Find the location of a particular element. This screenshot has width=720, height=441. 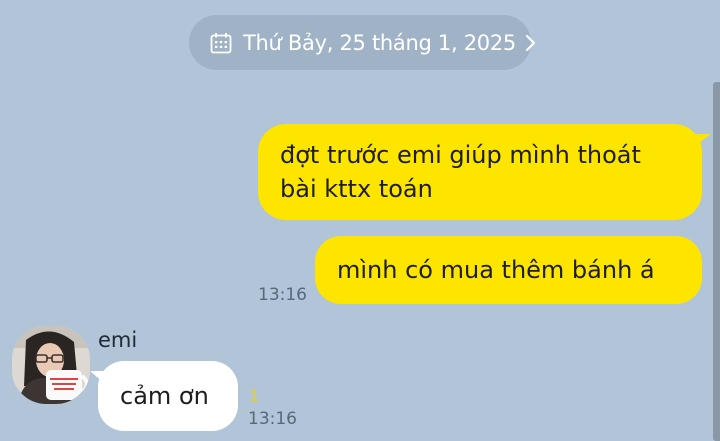

sender-name: emi is located at coordinates (118, 340).